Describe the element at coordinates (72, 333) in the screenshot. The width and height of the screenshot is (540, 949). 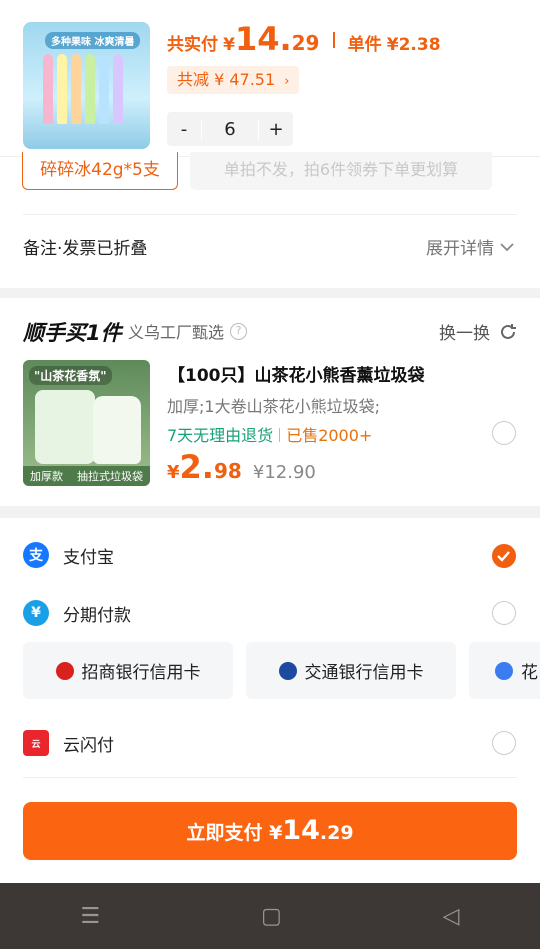
I see `recommend-title: 顺手买1件` at that location.